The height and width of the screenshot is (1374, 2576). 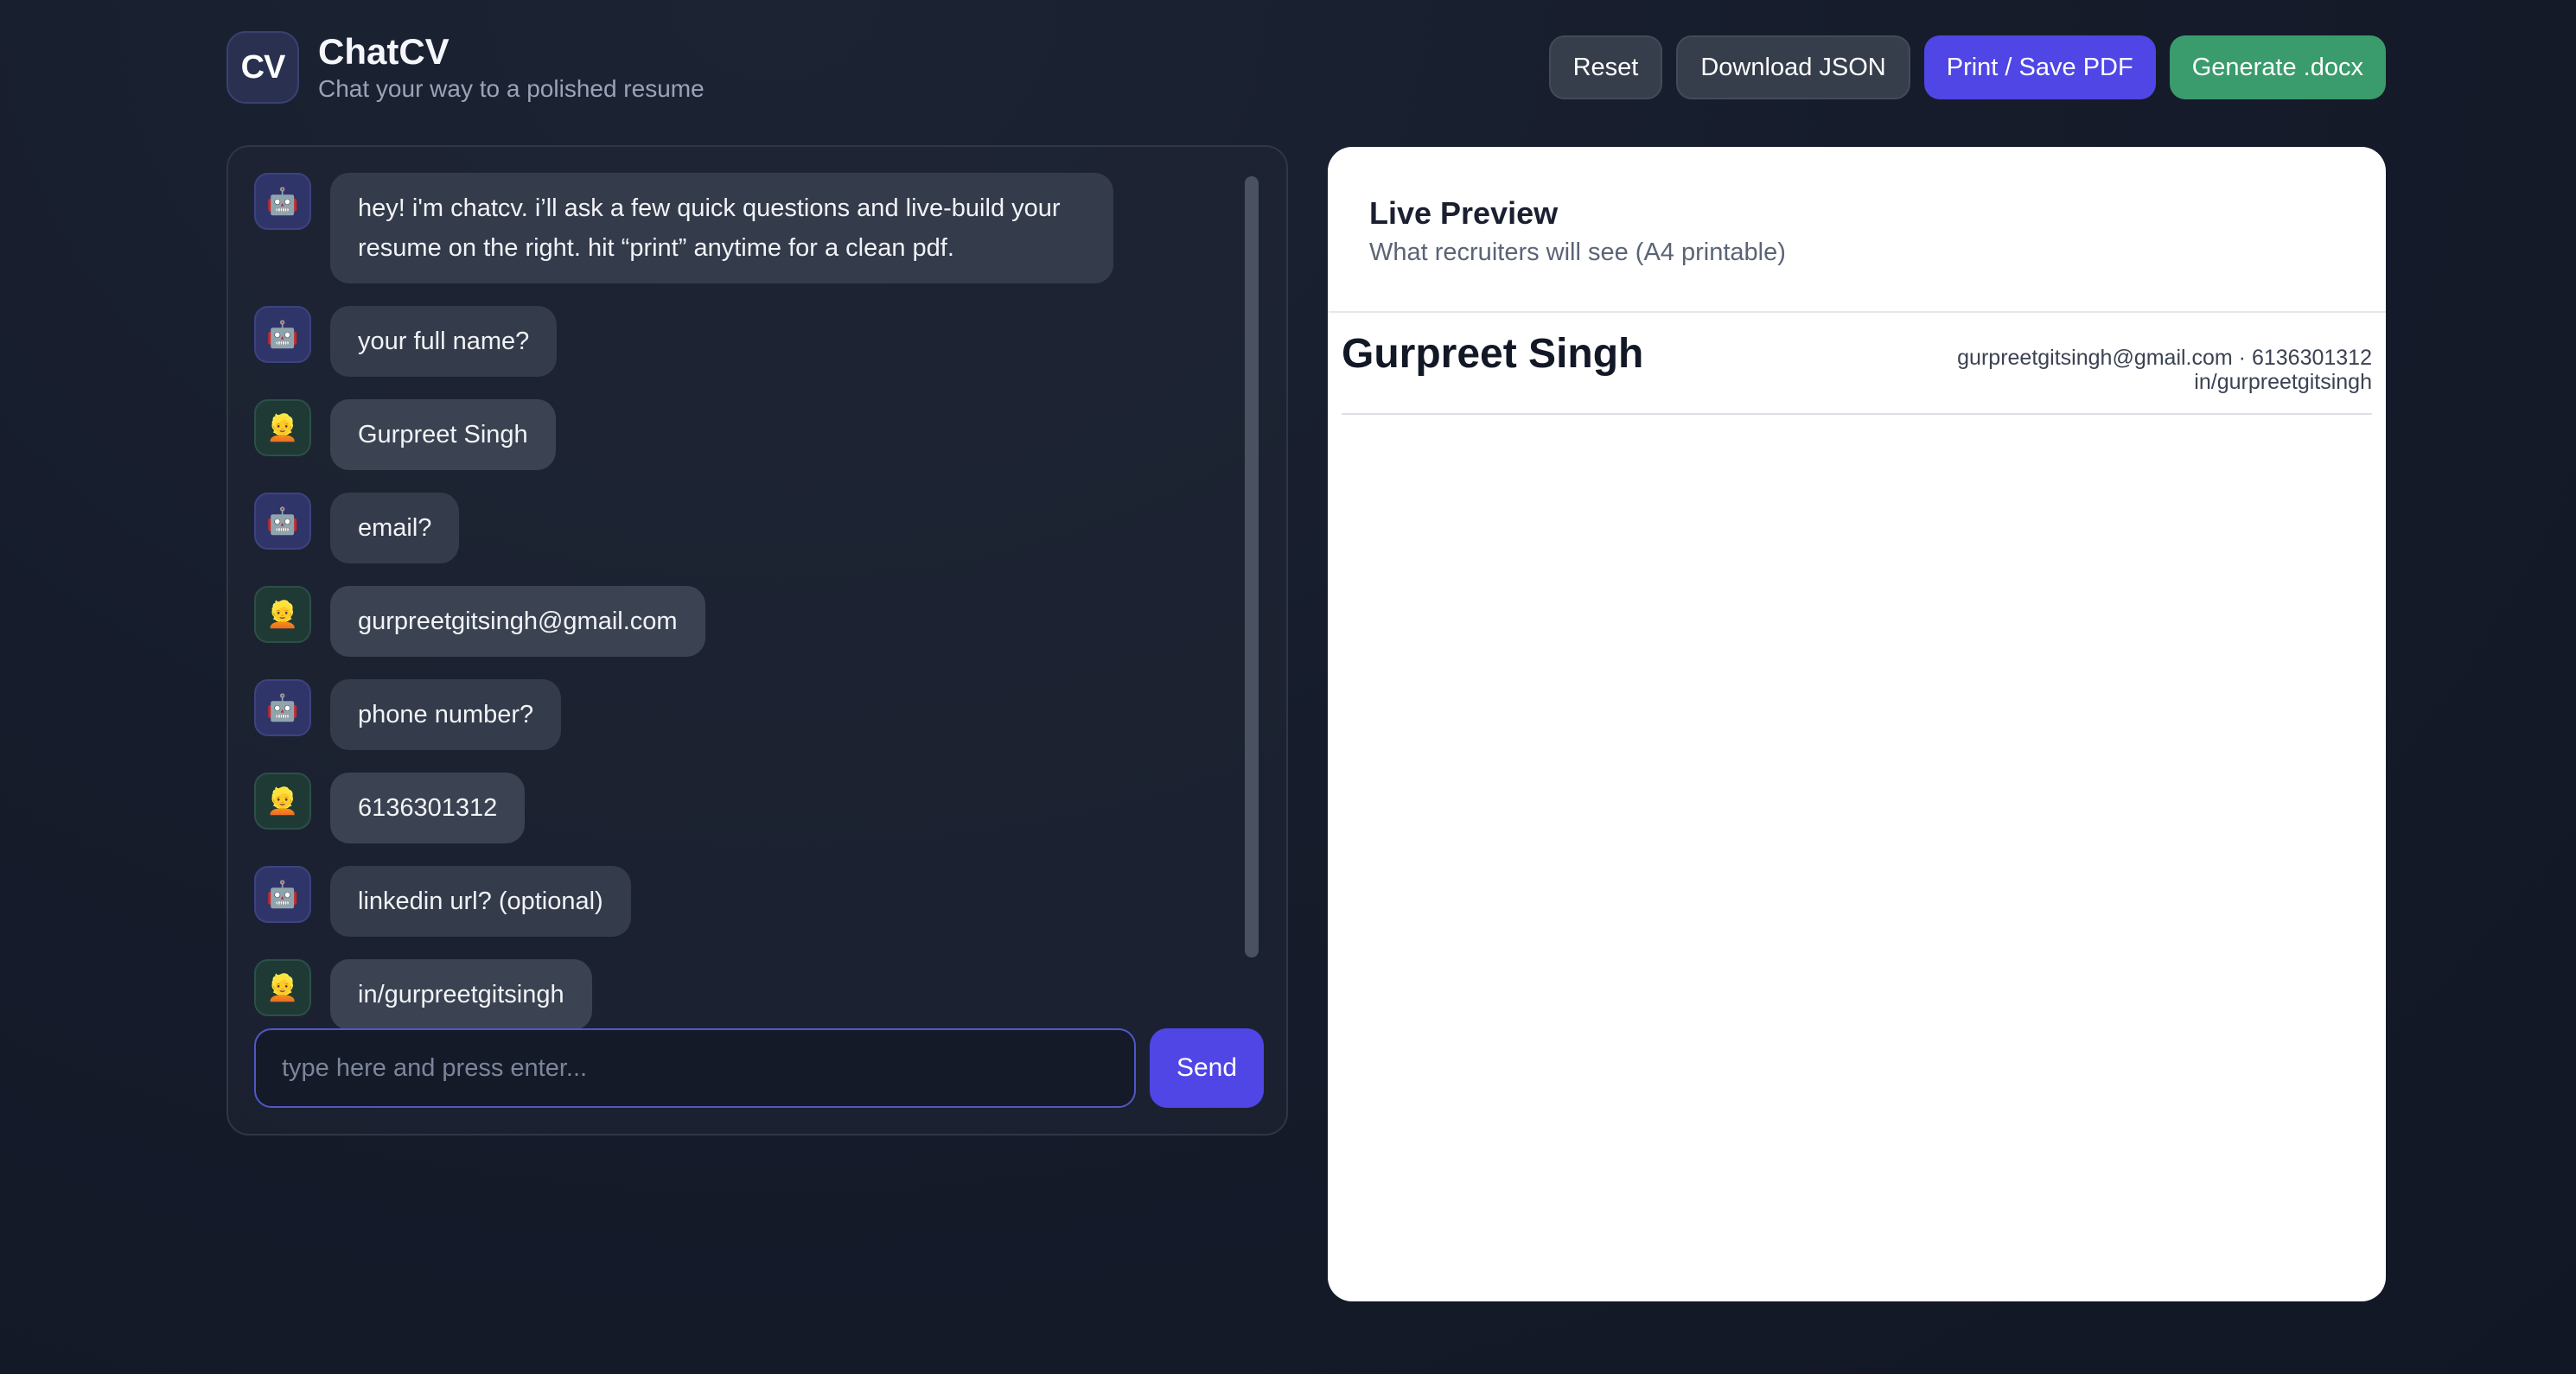 I want to click on user-message: 👱 6136301312, so click(x=751, y=808).